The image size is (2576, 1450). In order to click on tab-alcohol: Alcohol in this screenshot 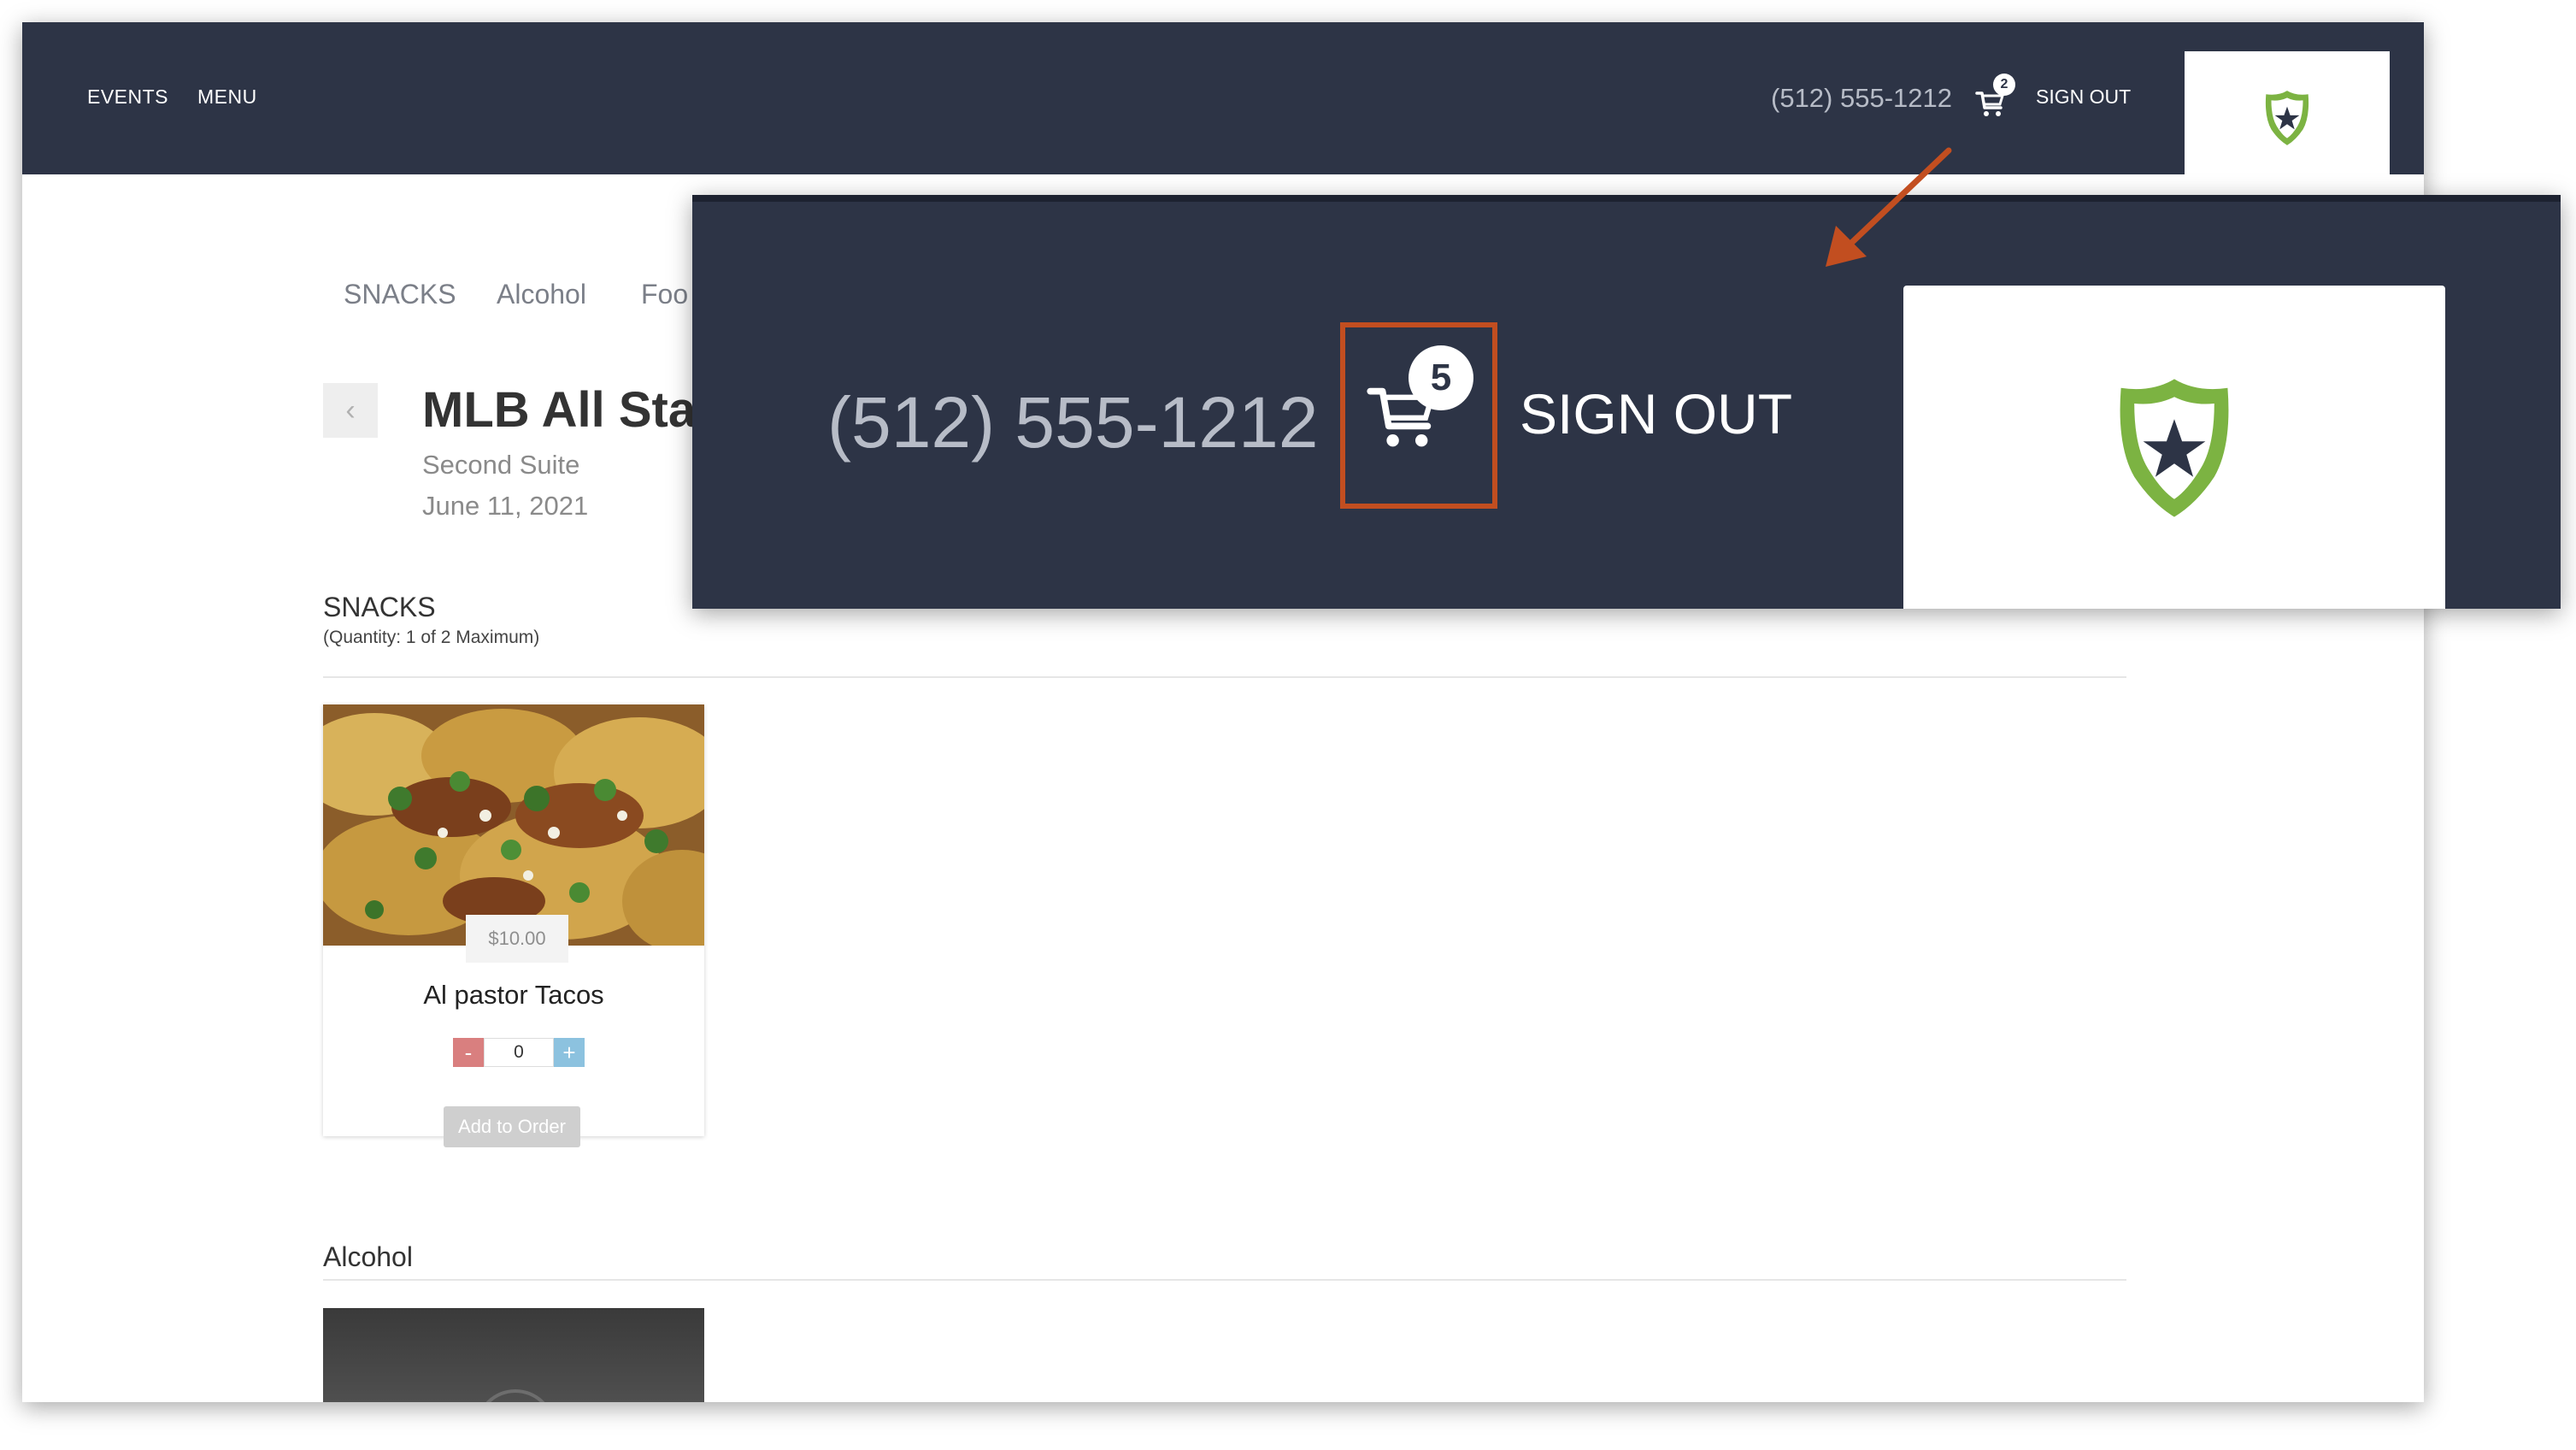, I will do `click(541, 294)`.